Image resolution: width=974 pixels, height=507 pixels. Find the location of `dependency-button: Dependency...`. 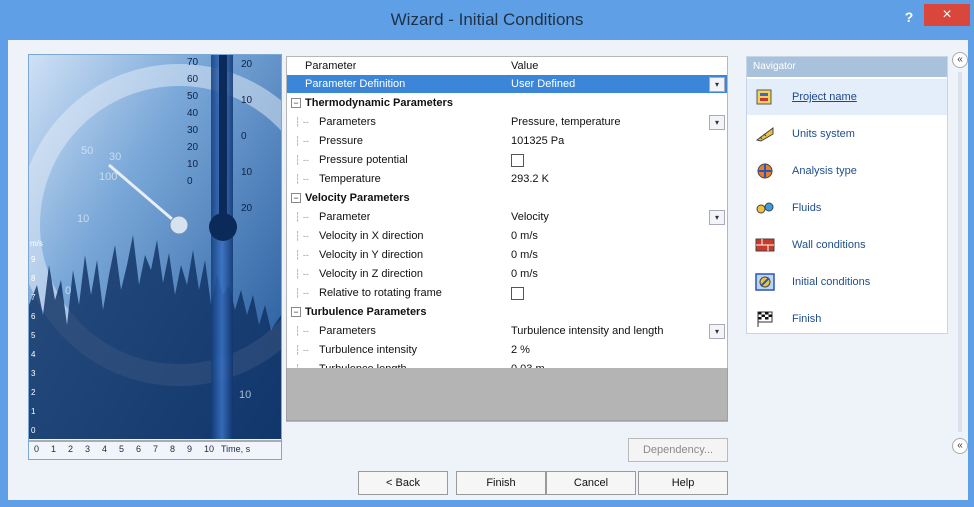

dependency-button: Dependency... is located at coordinates (678, 450).